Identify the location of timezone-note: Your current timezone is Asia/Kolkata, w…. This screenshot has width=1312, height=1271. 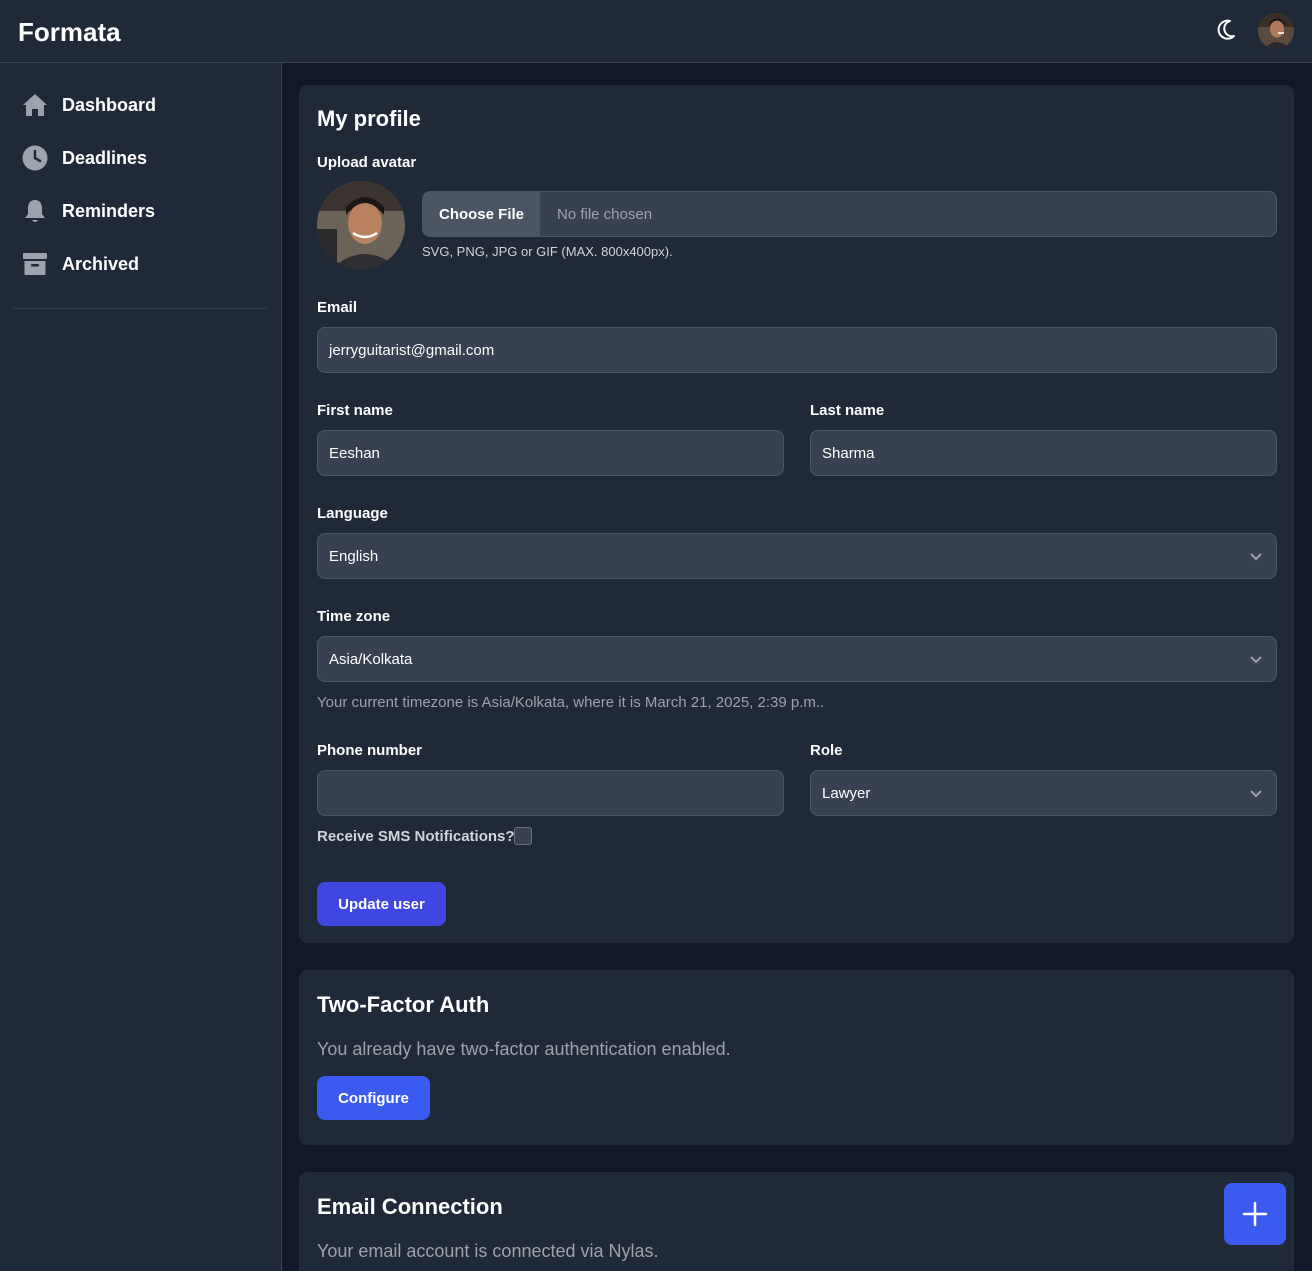
(571, 702).